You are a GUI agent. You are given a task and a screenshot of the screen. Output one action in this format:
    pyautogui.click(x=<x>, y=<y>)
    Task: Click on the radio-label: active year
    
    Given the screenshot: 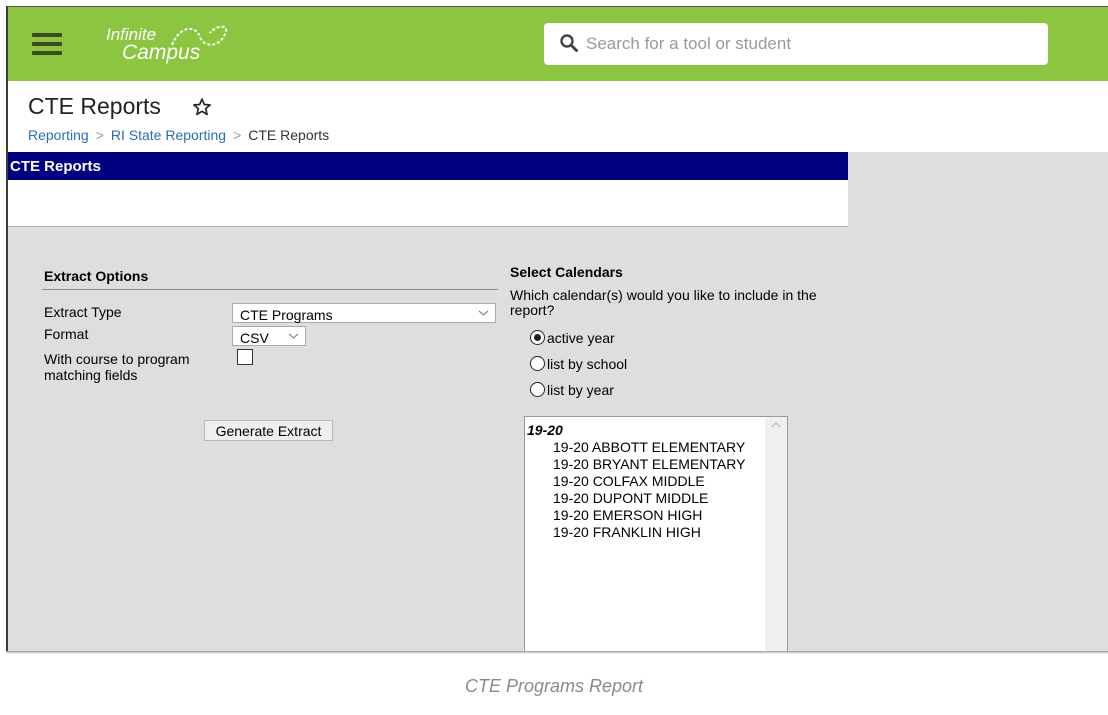 What is the action you would take?
    pyautogui.click(x=581, y=338)
    